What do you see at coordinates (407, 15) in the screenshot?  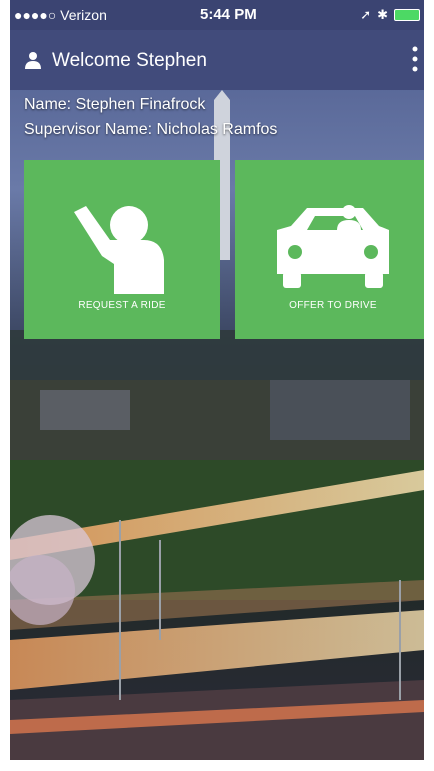 I see `battery-icon` at bounding box center [407, 15].